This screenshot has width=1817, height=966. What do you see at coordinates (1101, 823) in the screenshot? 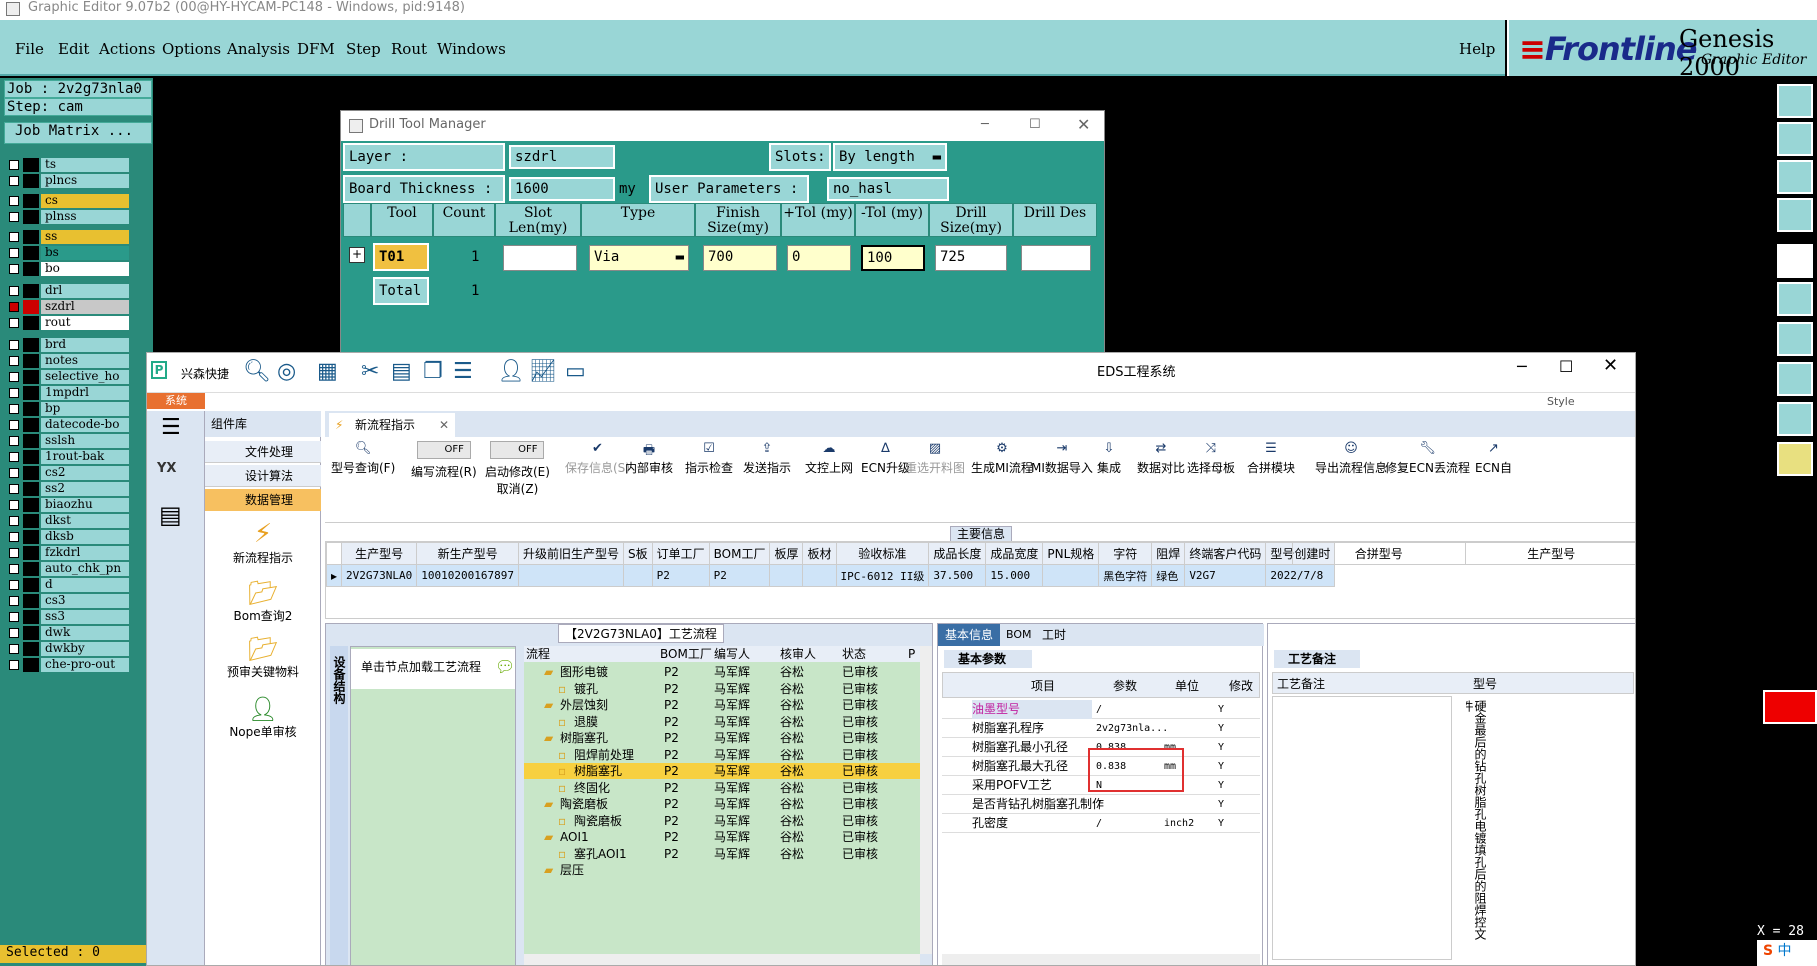
I see `param-row: 孔密度 / inch2 Y` at bounding box center [1101, 823].